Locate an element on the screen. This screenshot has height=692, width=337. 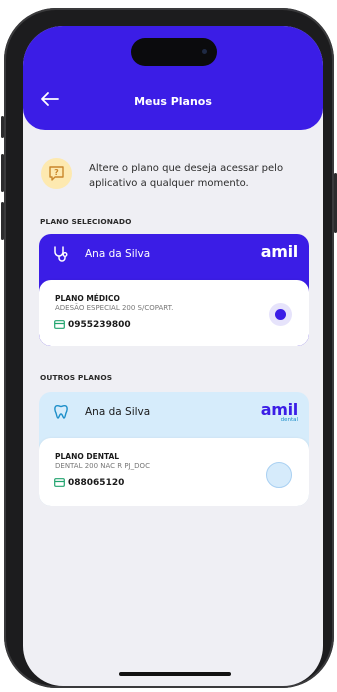
section-selected-label: PLANO SELECIONADO is located at coordinates (86, 221).